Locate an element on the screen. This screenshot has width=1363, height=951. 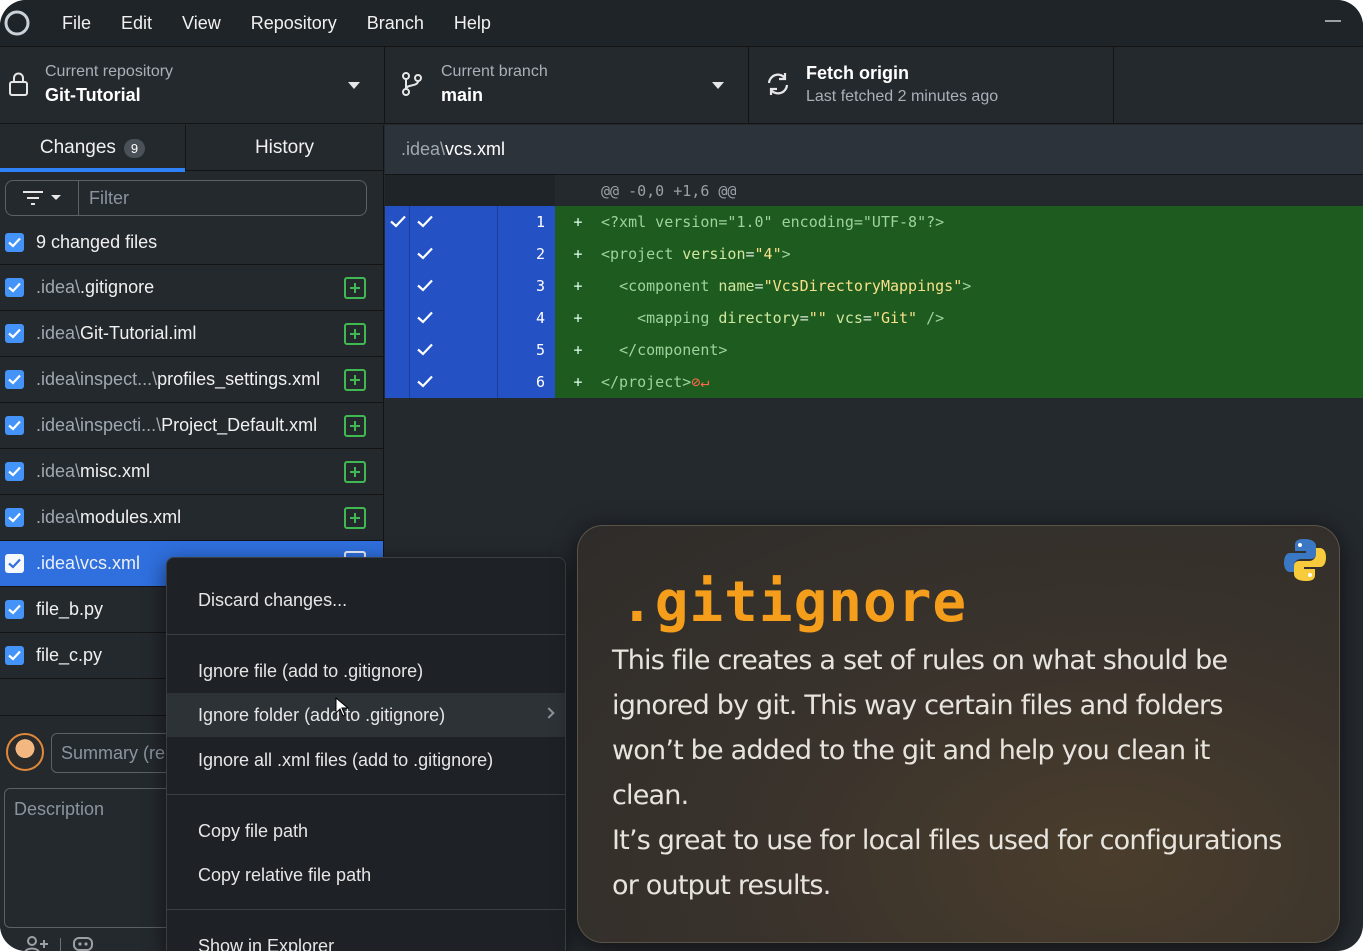
tab-history-label: History is located at coordinates (284, 147).